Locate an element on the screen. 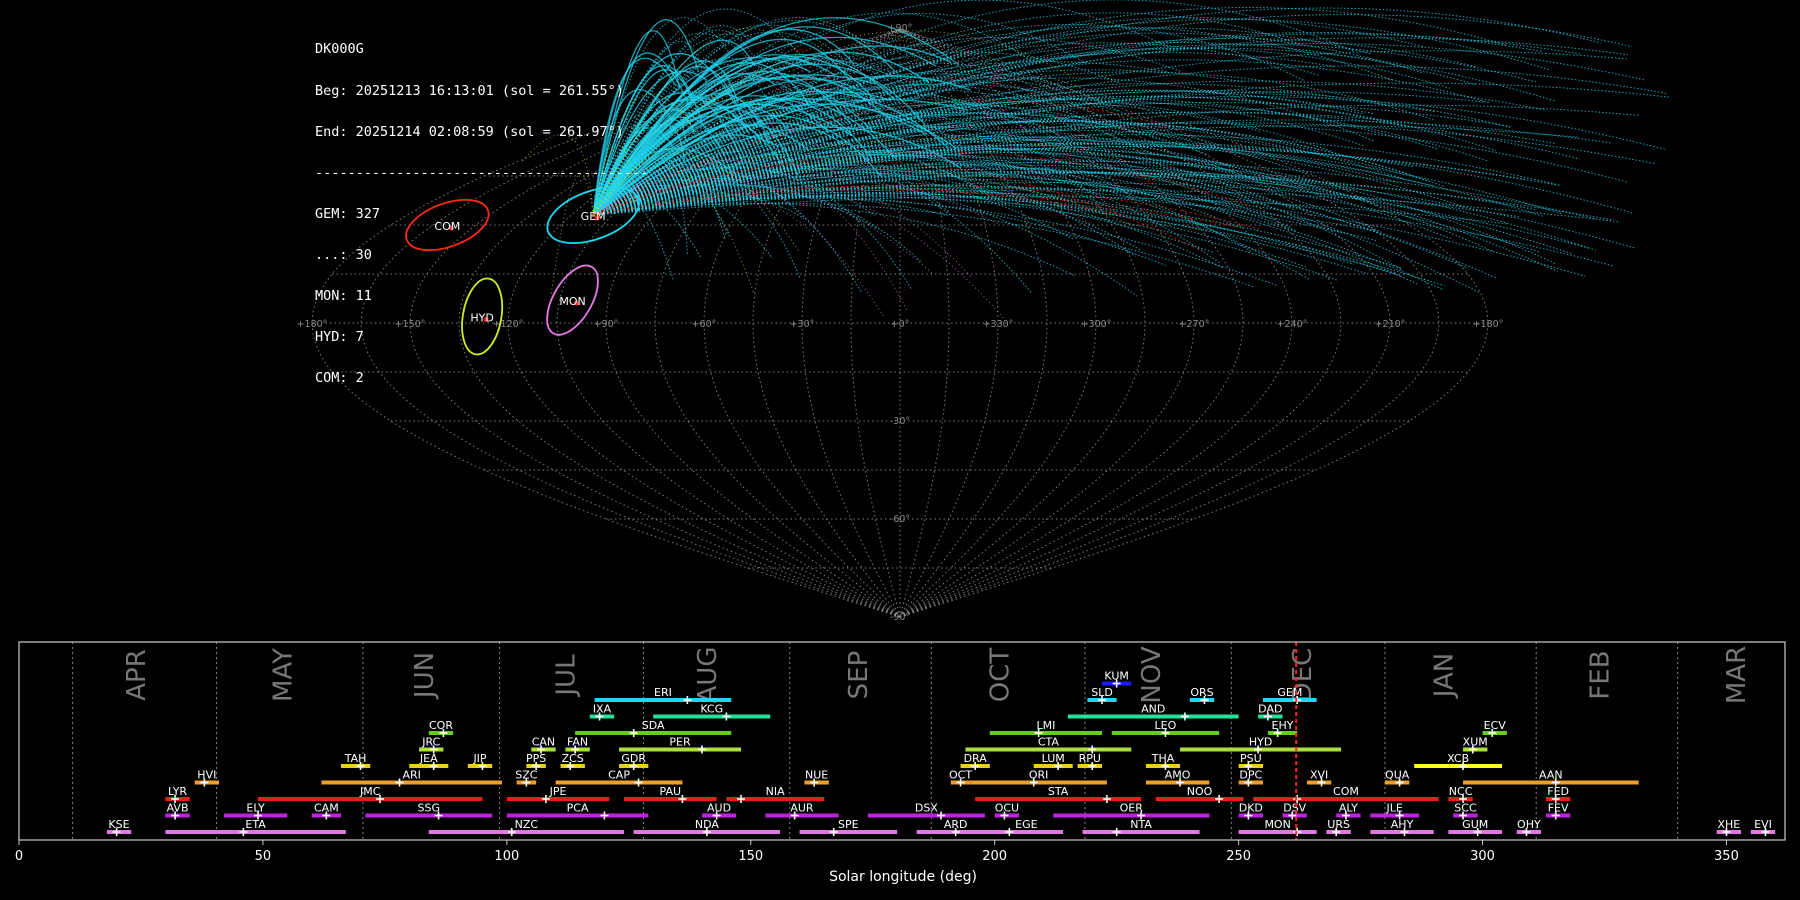 The width and height of the screenshot is (1800, 900). month-label: MAR is located at coordinates (1737, 675).